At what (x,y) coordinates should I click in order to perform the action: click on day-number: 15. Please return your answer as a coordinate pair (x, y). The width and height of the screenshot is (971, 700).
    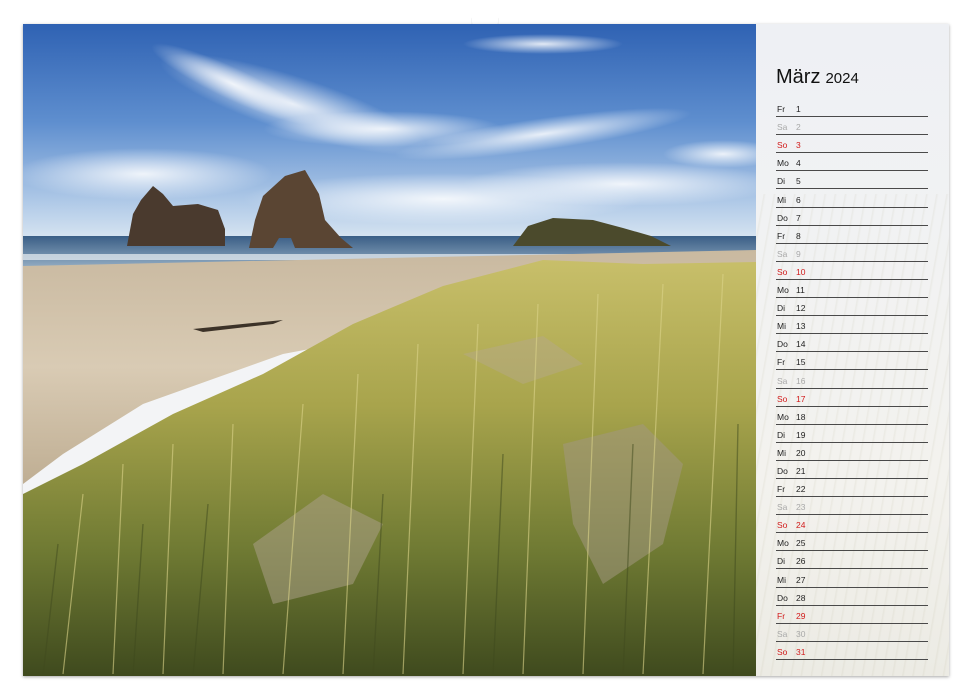
    Looking at the image, I should click on (801, 362).